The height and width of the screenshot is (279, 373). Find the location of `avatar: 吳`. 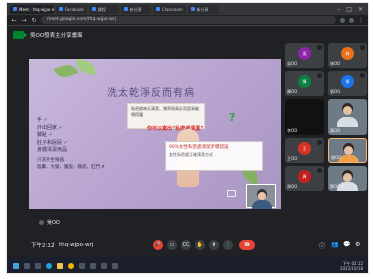

avatar: 吳 is located at coordinates (304, 53).